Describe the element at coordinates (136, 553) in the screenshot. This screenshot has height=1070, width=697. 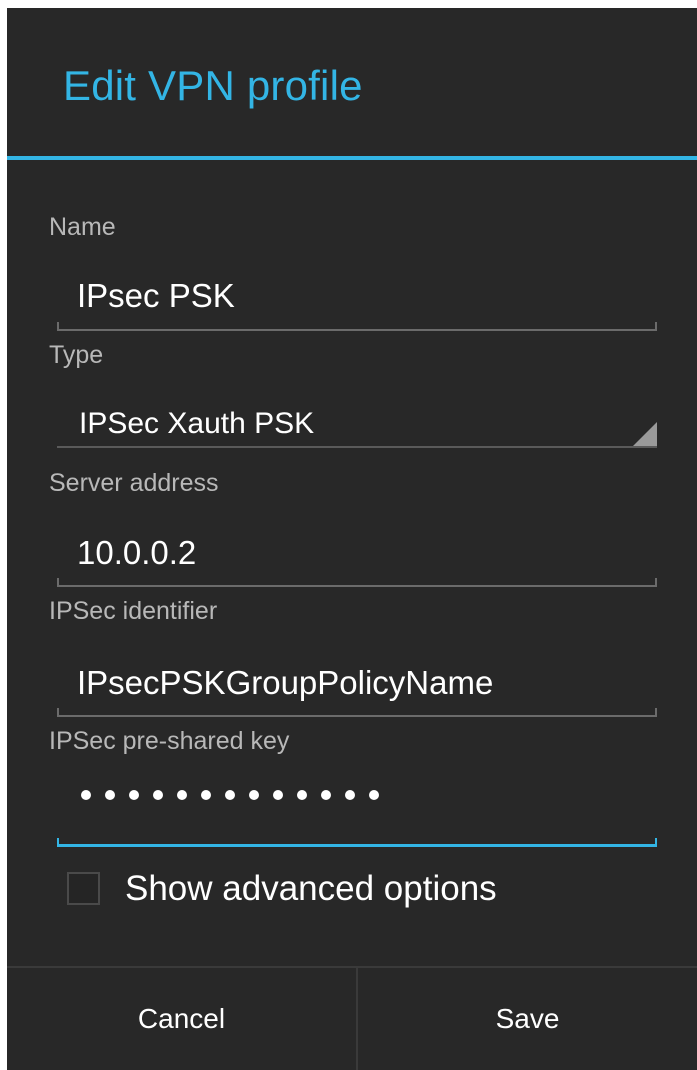
I see `server-address-field: 10.0.0.2` at that location.